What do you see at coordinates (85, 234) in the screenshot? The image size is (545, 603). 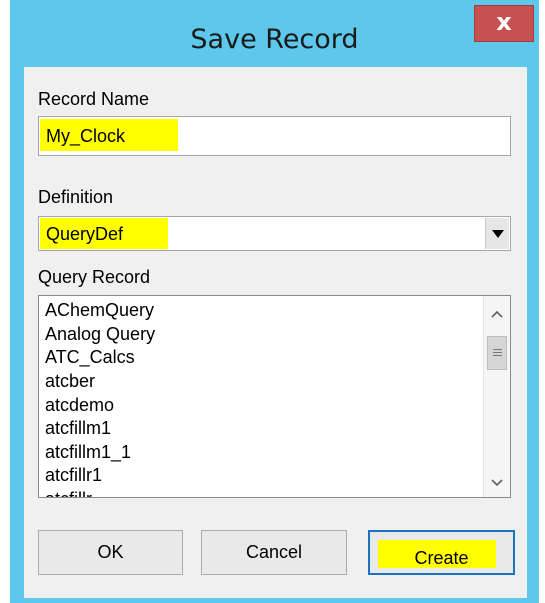 I see `definition-value: QueryDef` at bounding box center [85, 234].